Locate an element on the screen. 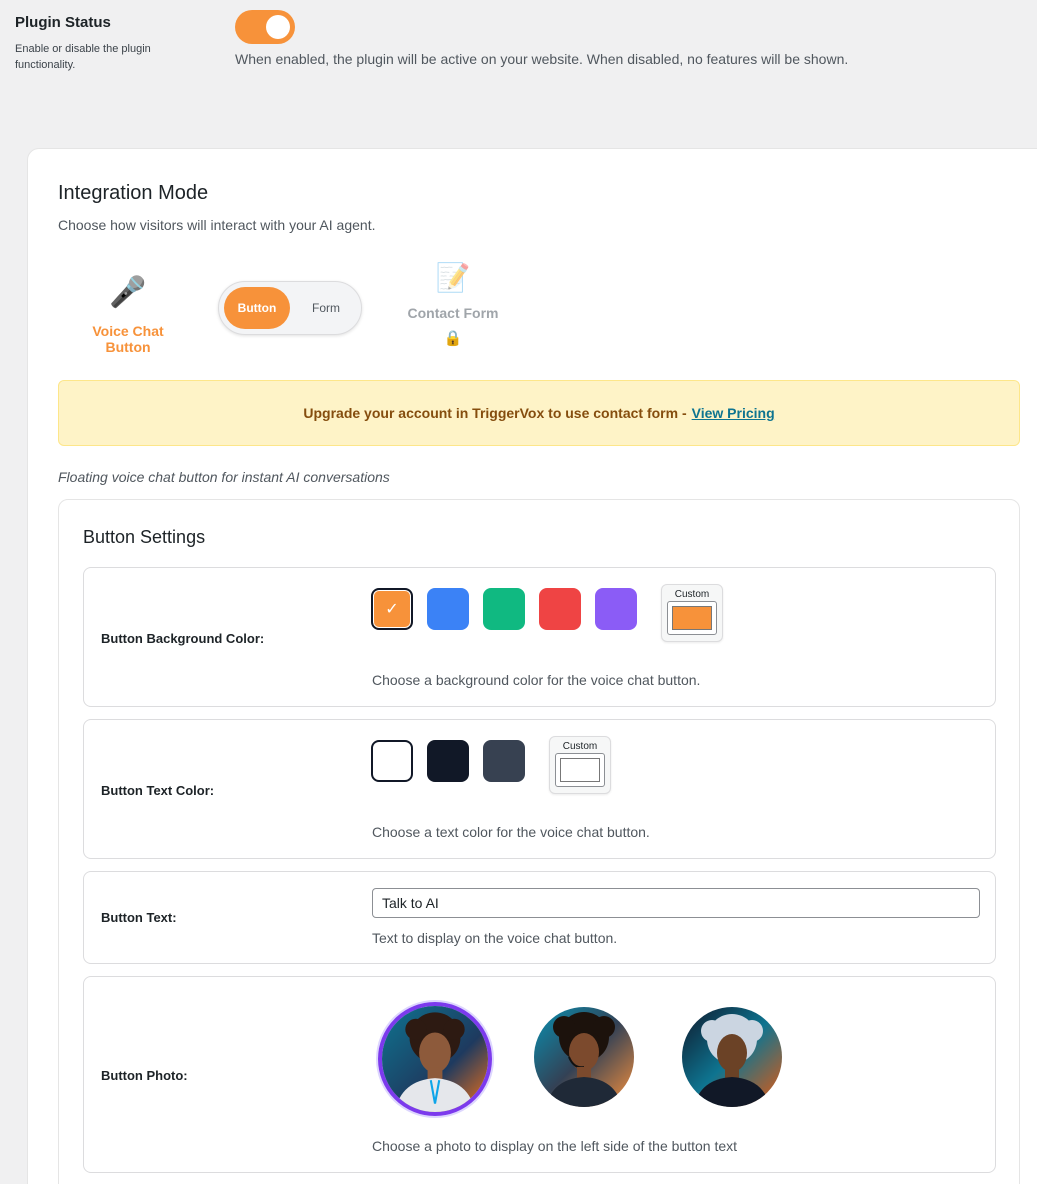 The image size is (1037, 1184). photo-3-image is located at coordinates (732, 1057).